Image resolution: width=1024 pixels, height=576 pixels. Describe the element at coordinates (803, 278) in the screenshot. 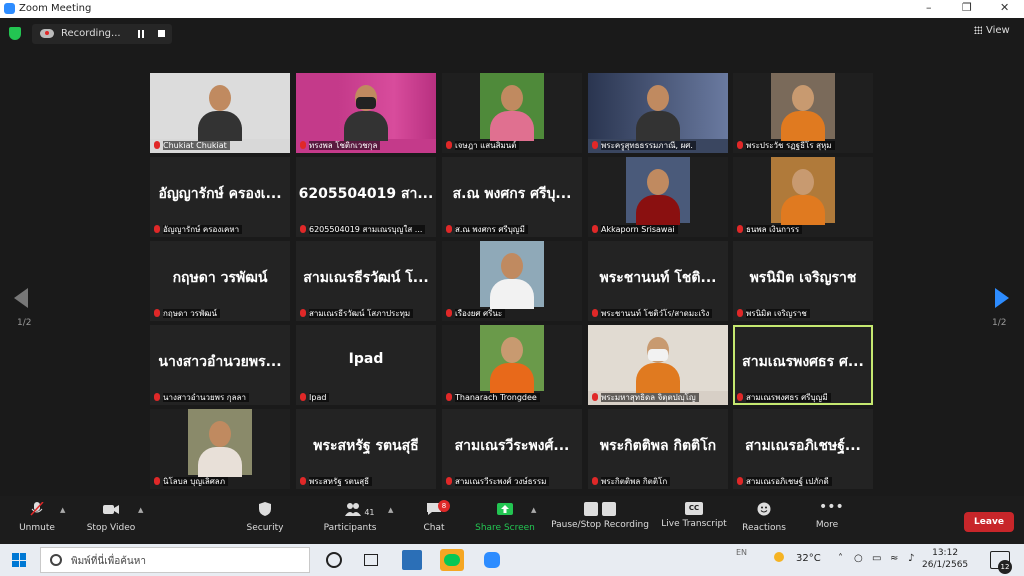

I see `participant-display-name: พรนิมิต เจริญราช` at that location.